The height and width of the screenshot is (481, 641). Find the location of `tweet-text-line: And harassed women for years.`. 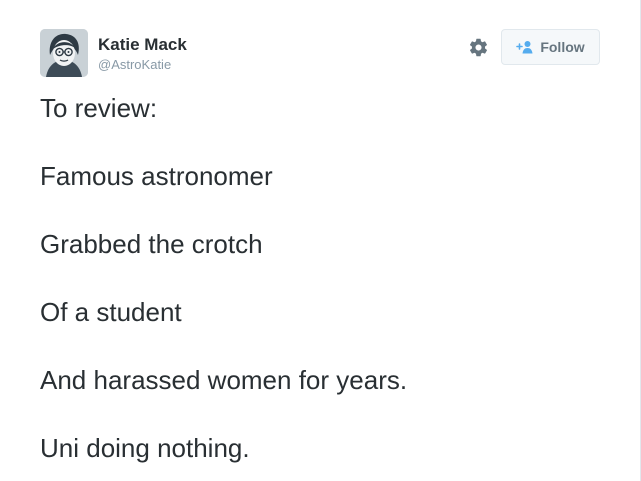

tweet-text-line: And harassed women for years. is located at coordinates (224, 380).